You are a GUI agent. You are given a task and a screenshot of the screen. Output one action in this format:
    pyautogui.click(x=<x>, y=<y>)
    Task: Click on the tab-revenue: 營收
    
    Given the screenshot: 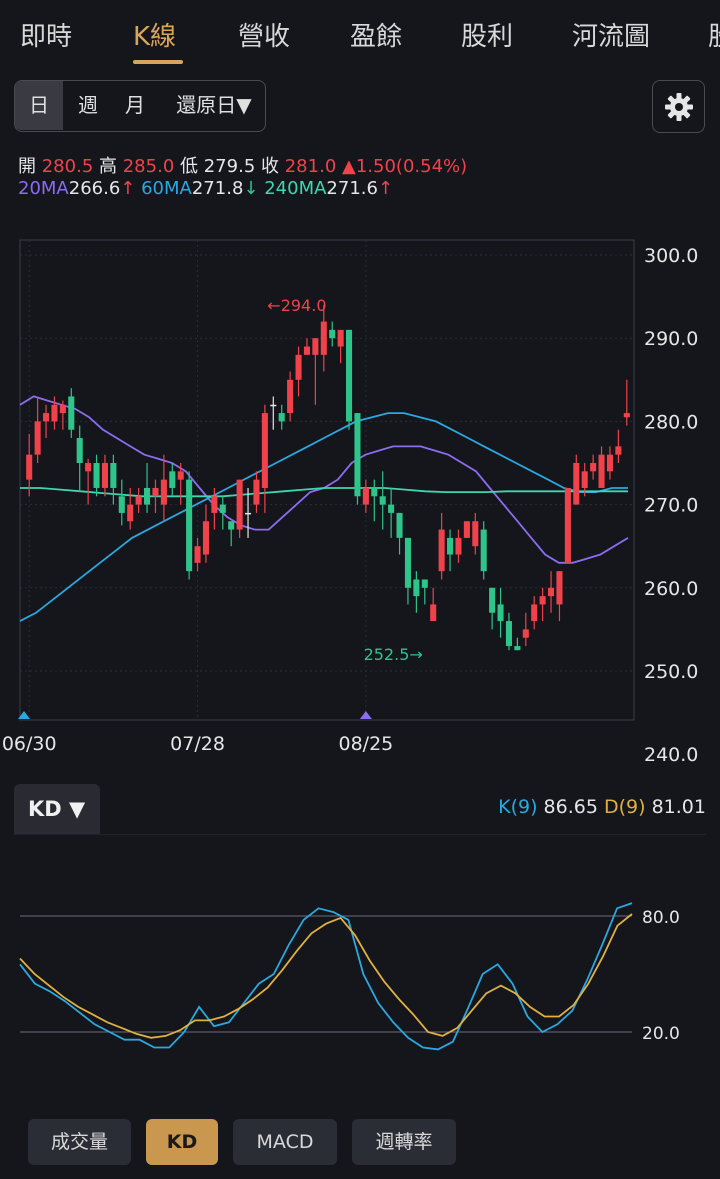 What is the action you would take?
    pyautogui.click(x=264, y=34)
    